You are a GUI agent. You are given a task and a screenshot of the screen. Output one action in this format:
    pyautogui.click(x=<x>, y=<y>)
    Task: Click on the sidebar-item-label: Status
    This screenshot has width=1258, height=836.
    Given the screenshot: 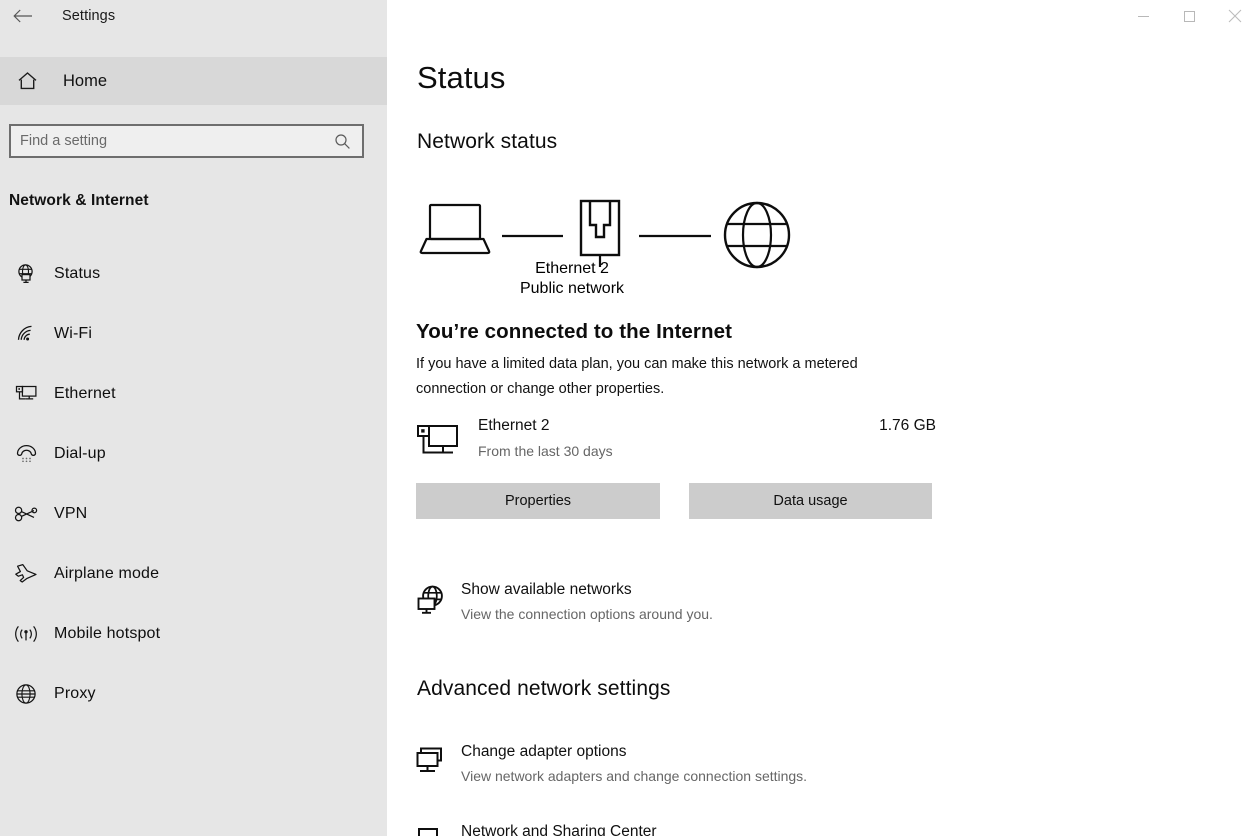 What is the action you would take?
    pyautogui.click(x=77, y=273)
    